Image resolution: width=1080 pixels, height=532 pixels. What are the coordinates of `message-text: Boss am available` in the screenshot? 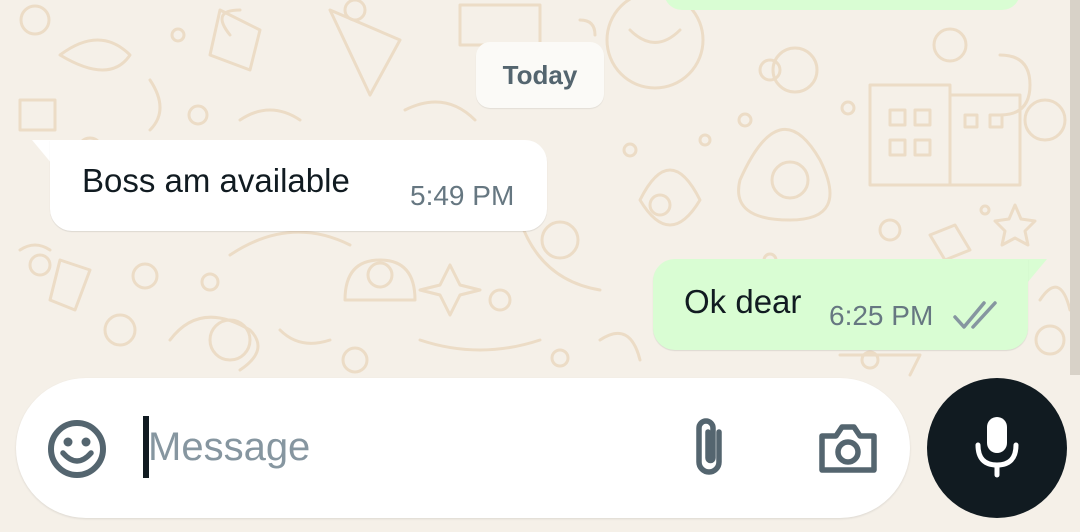 It's located at (216, 180).